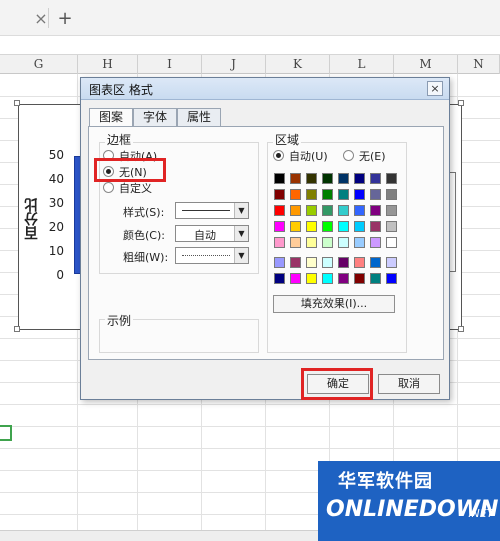  Describe the element at coordinates (199, 117) in the screenshot. I see `tab-properties: 属性` at that location.